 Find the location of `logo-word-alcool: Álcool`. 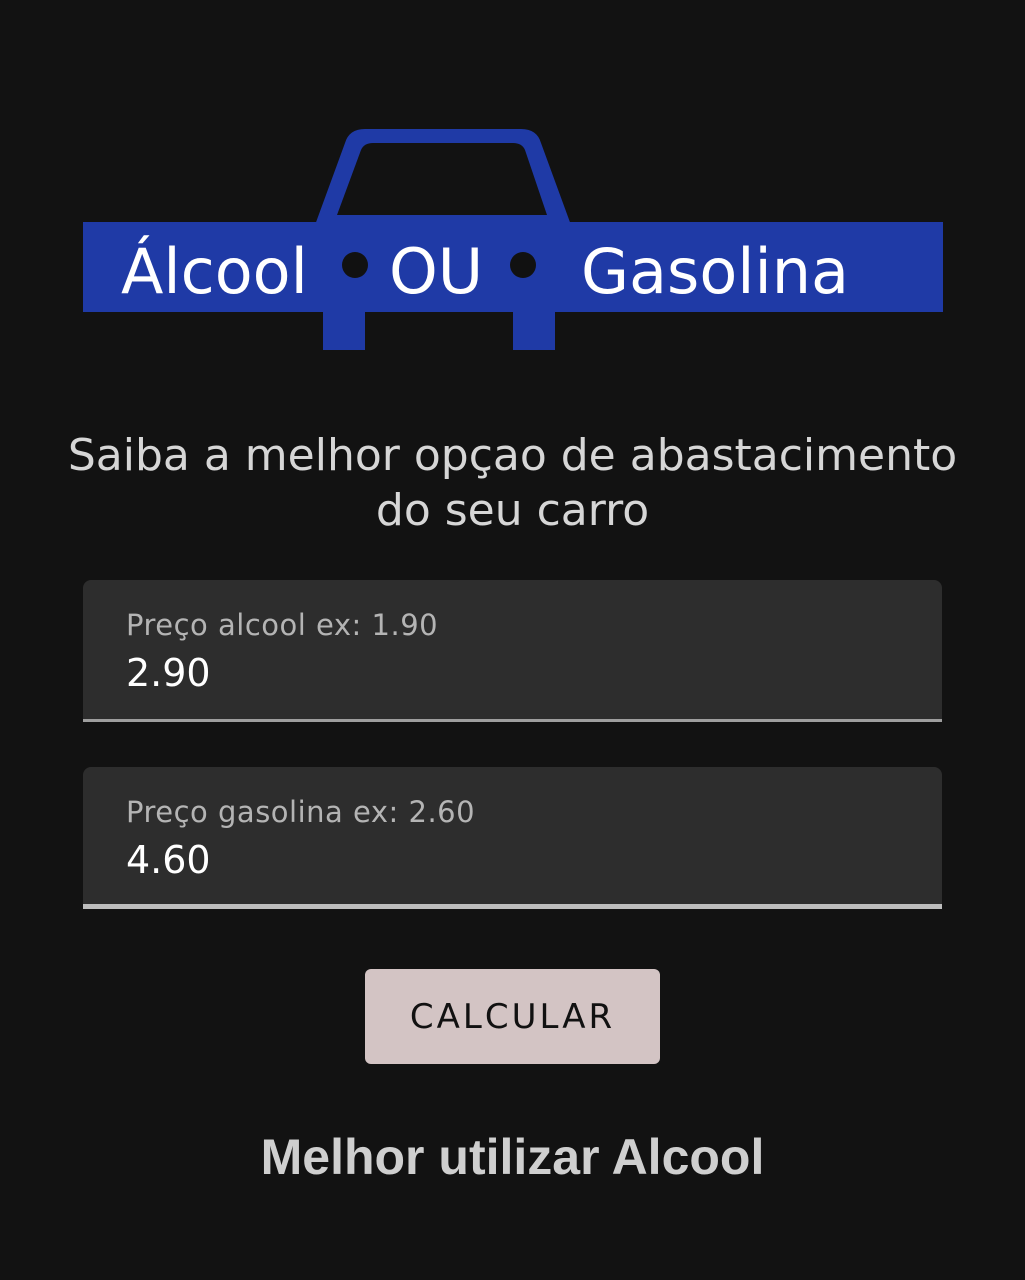

logo-word-alcool: Álcool is located at coordinates (214, 271).